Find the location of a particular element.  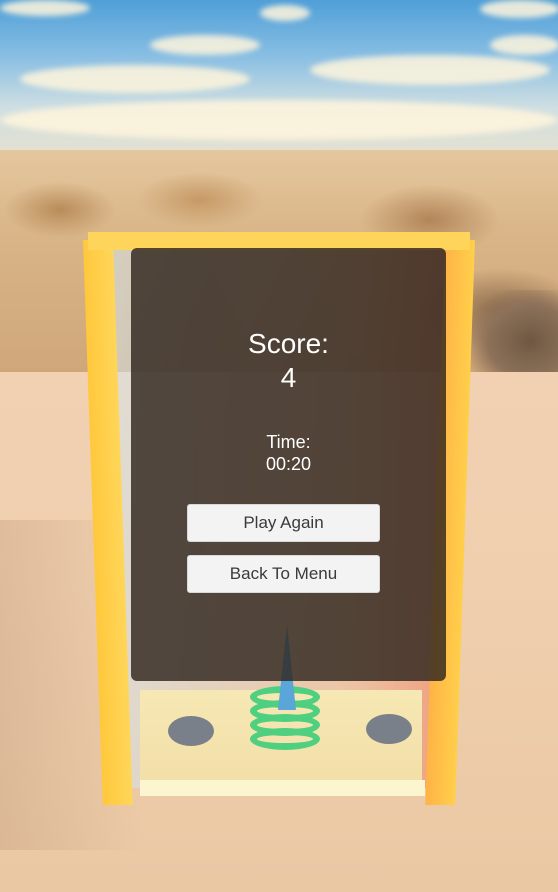

score-value: 4 is located at coordinates (288, 377).